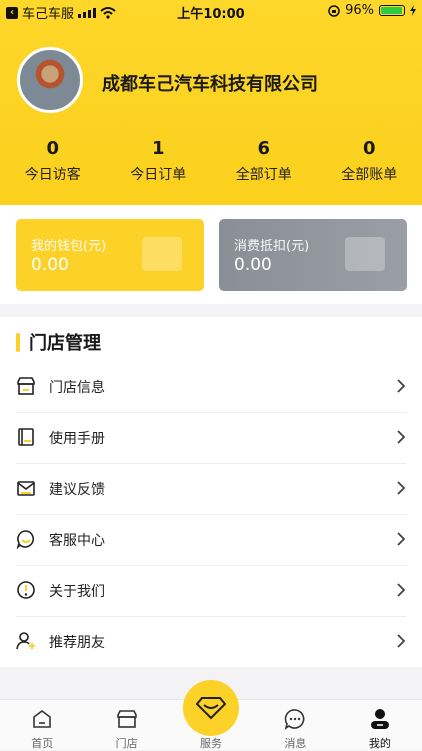 This screenshot has height=751, width=422. Describe the element at coordinates (159, 149) in the screenshot. I see `stat-value: 1` at that location.